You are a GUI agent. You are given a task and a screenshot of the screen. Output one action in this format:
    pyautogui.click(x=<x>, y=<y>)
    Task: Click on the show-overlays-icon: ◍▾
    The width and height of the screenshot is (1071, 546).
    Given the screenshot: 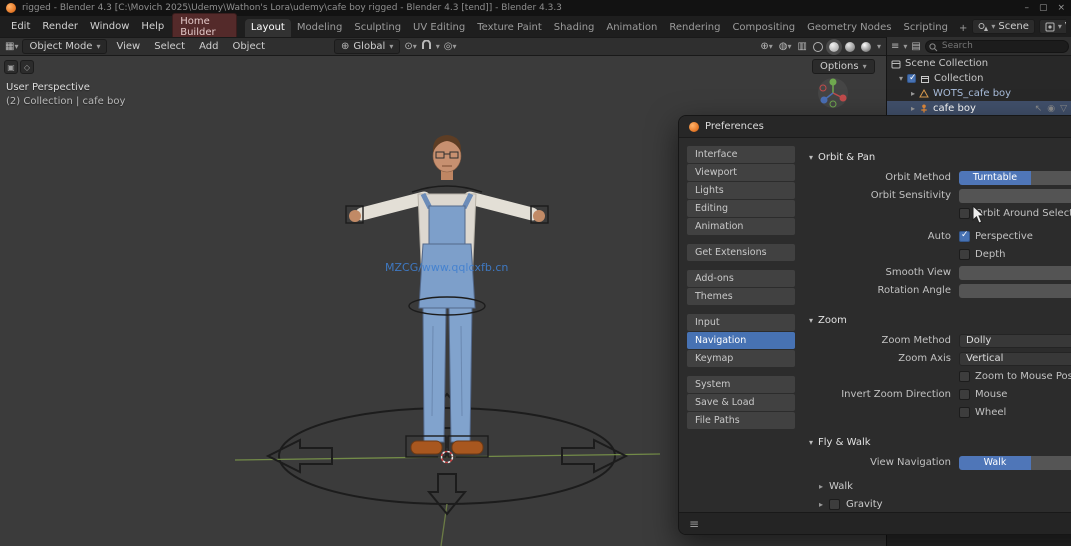 What is the action you would take?
    pyautogui.click(x=785, y=46)
    